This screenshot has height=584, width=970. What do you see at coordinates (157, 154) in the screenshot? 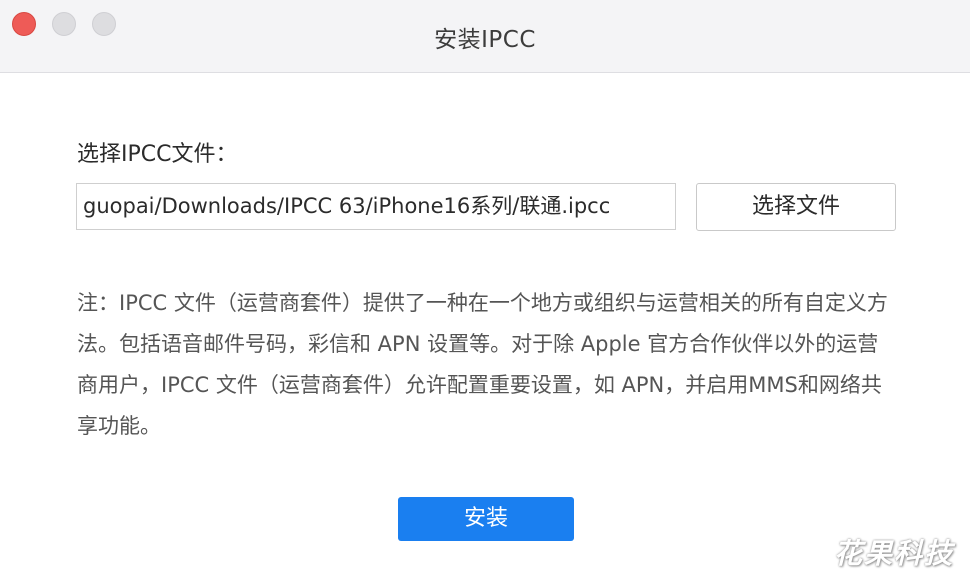
I see `file-field-label: 选择IPCC文件：` at bounding box center [157, 154].